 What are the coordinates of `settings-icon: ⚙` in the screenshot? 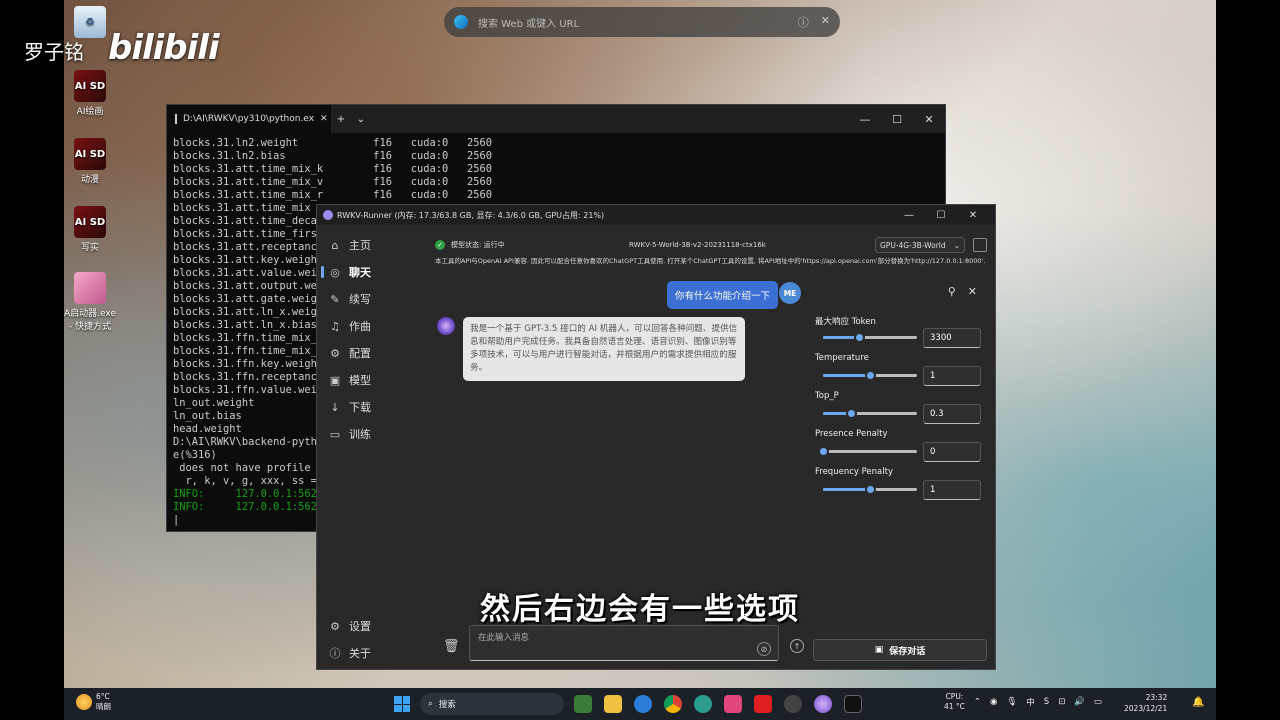 It's located at (335, 626).